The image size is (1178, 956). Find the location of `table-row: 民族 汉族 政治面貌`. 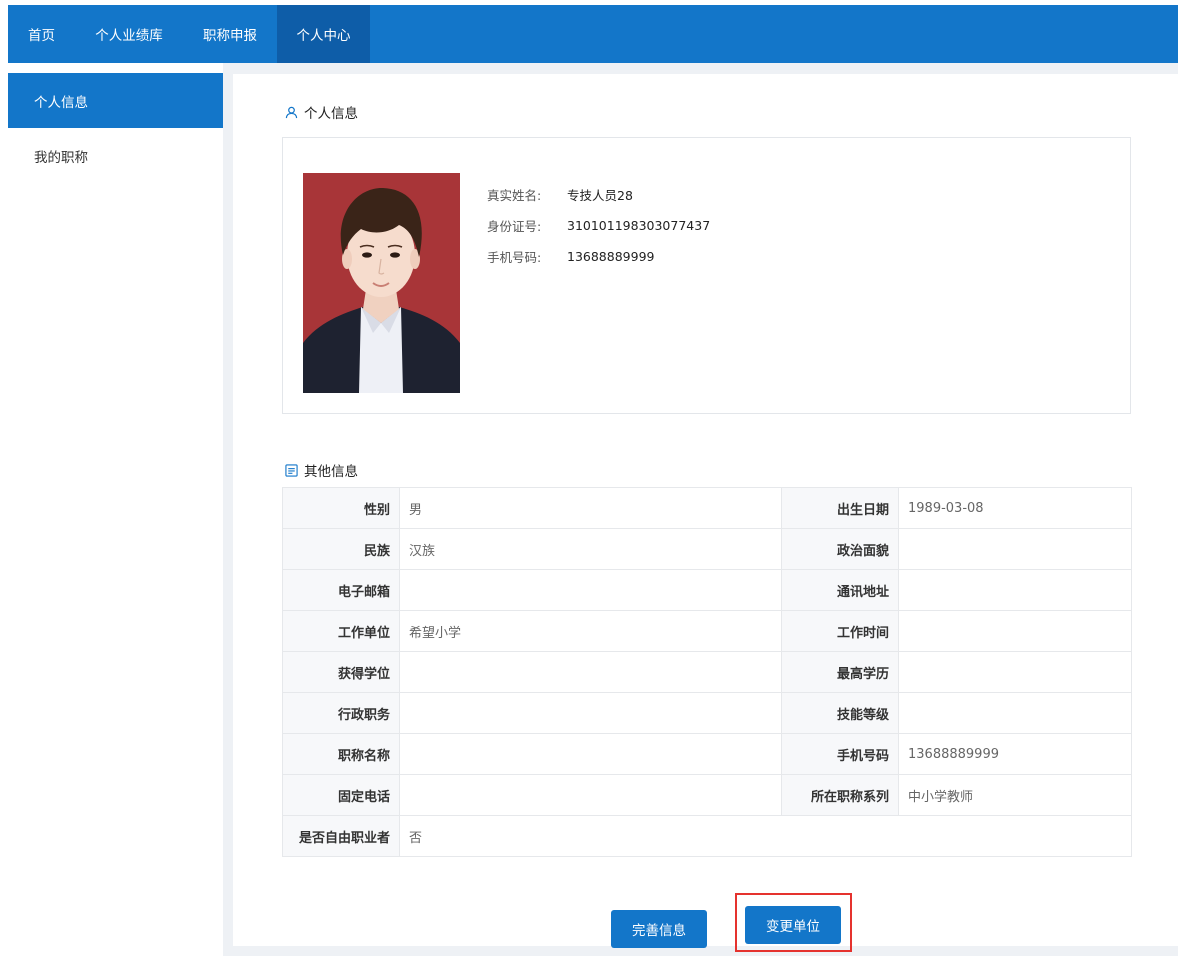

table-row: 民族 汉族 政治面貌 is located at coordinates (707, 549).